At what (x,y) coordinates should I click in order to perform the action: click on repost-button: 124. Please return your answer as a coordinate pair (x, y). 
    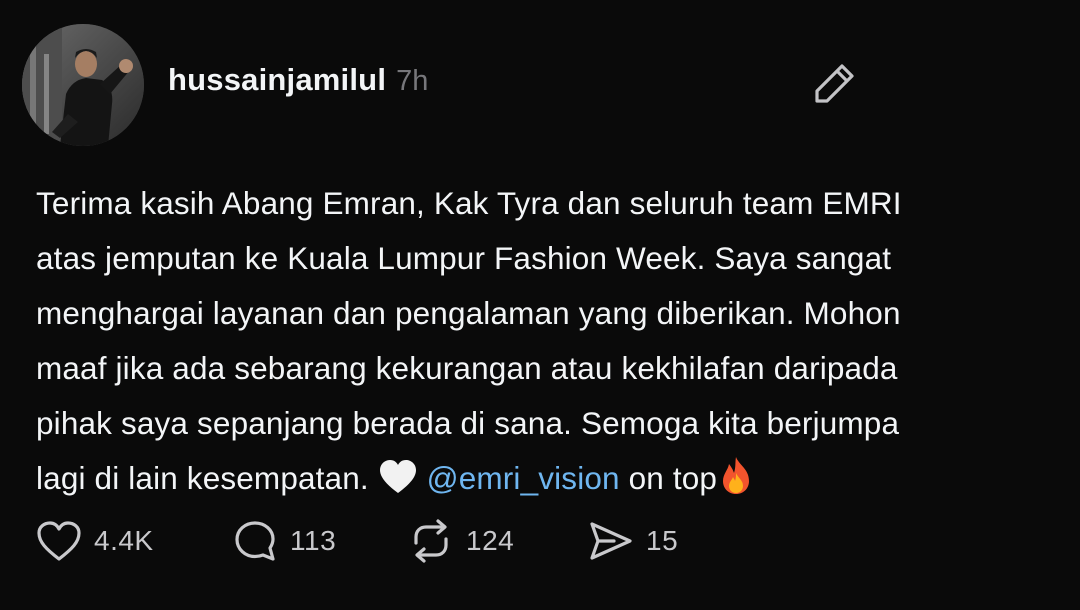
    Looking at the image, I should click on (461, 541).